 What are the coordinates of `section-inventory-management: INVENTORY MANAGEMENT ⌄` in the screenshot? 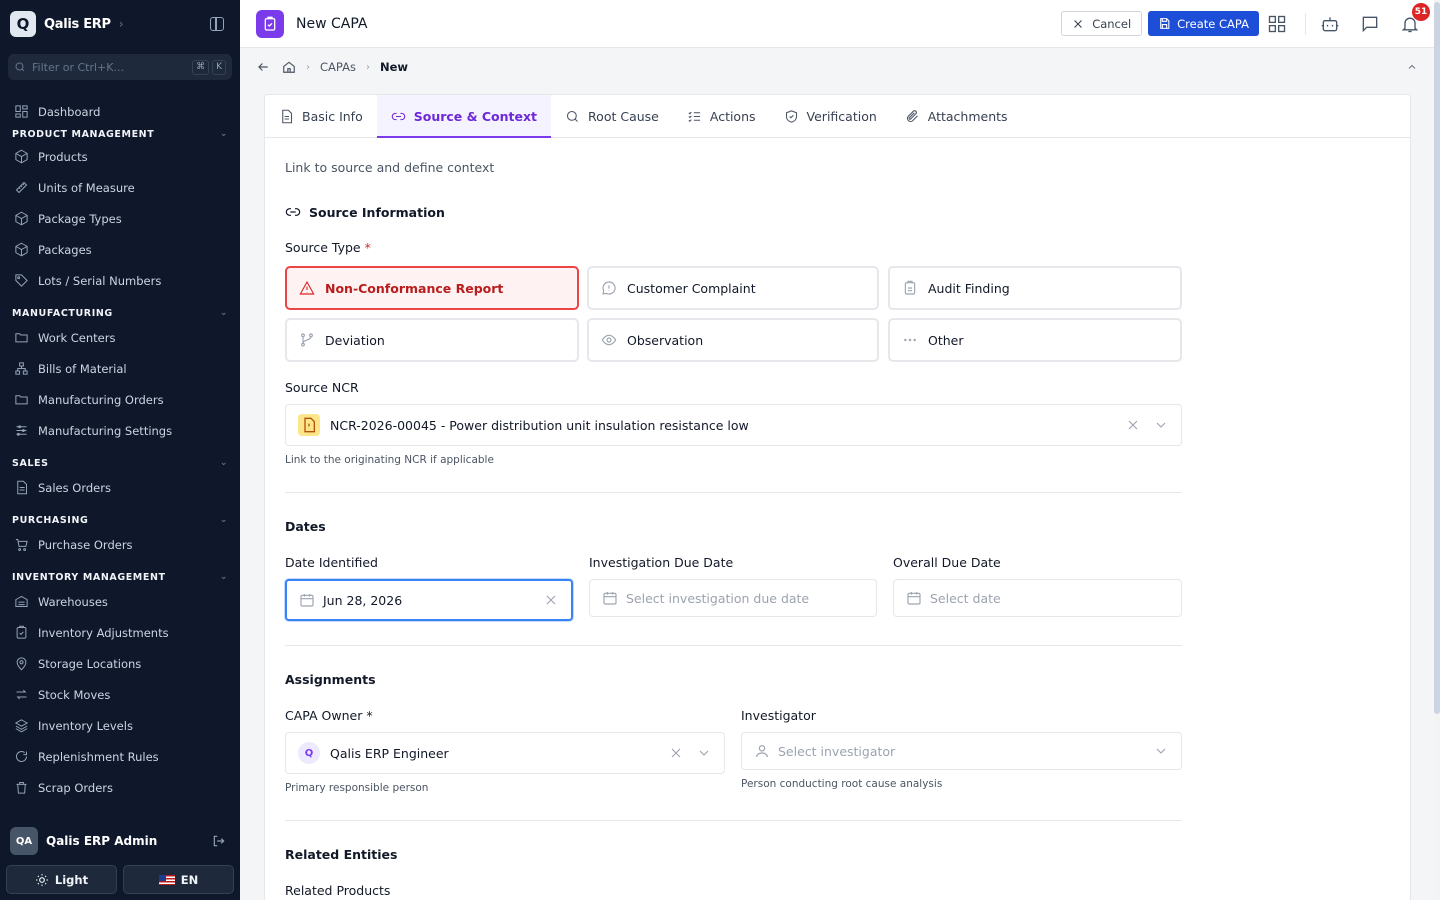 It's located at (120, 577).